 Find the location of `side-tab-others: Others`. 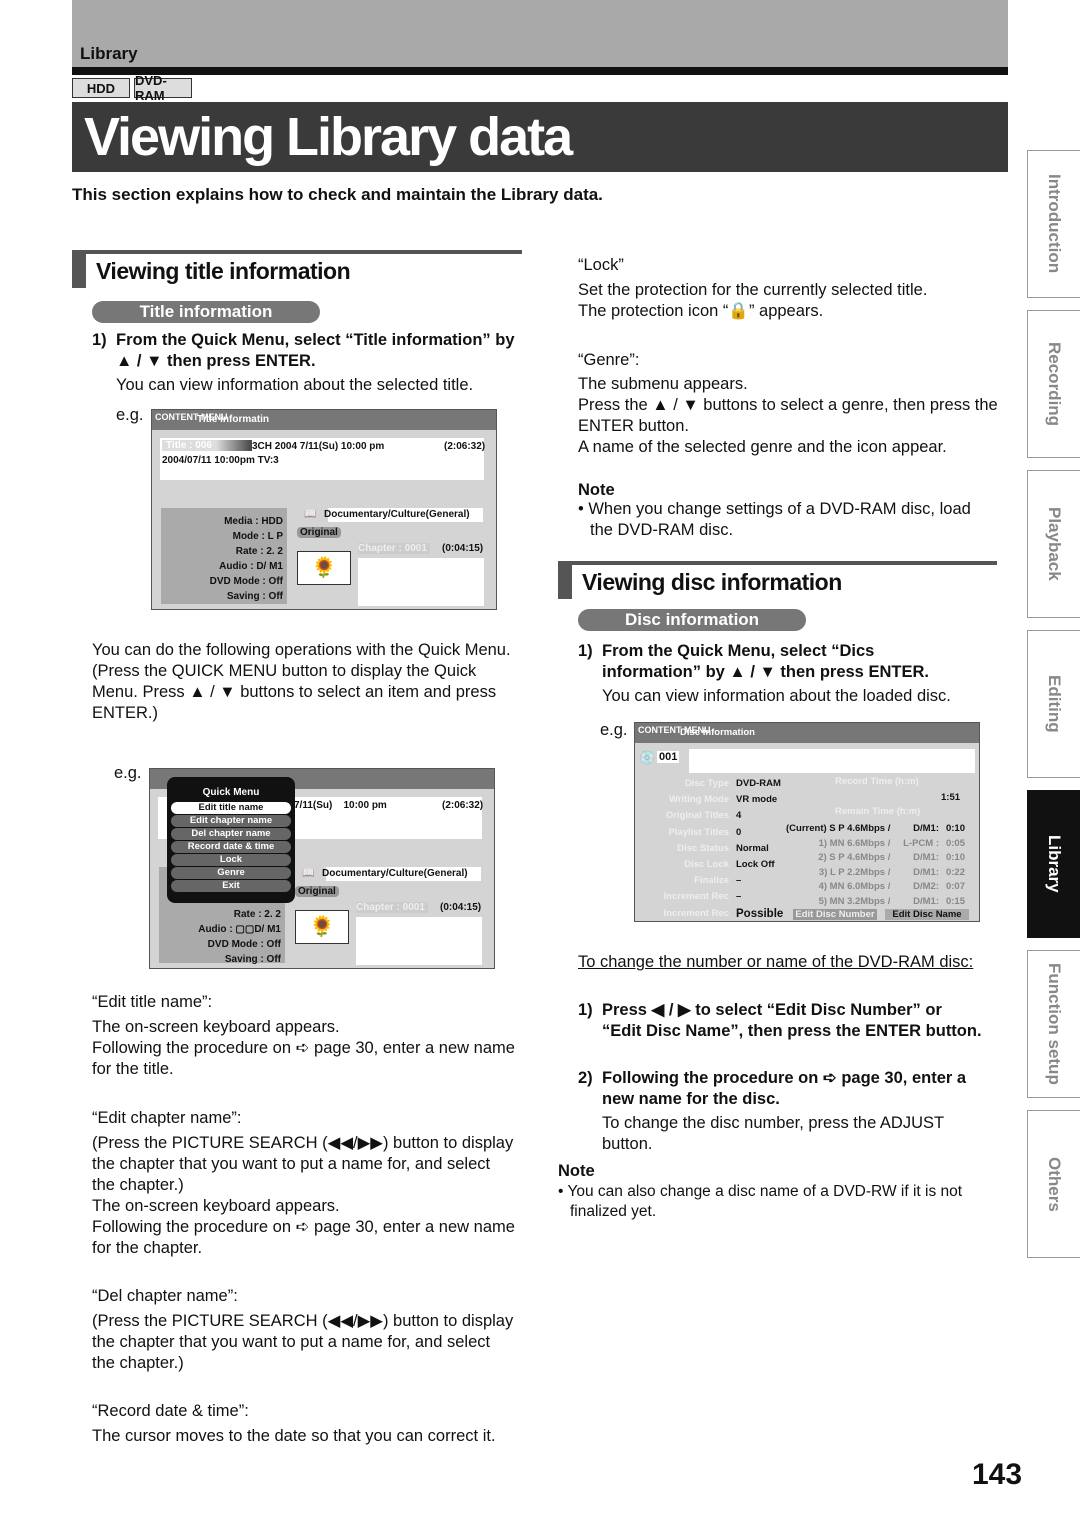

side-tab-others: Others is located at coordinates (1053, 1184).